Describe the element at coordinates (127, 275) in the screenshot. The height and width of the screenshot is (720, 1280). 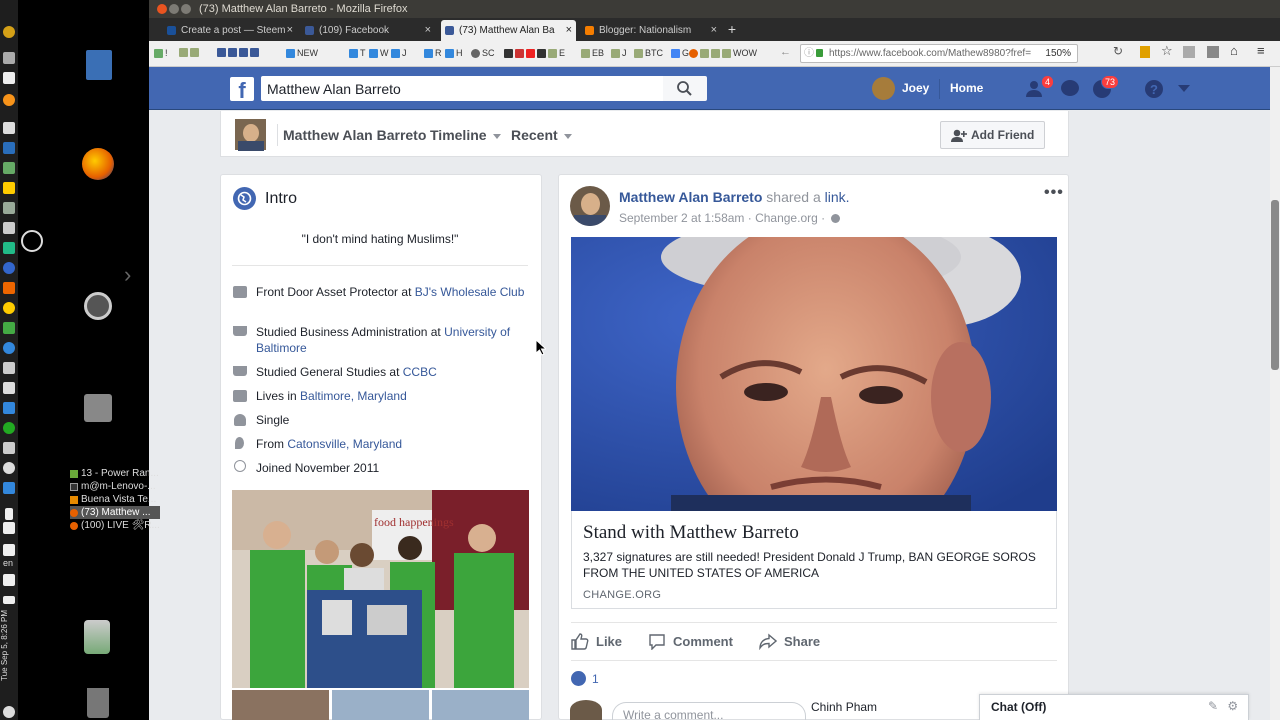
I see `chevron-right-icon: ›` at that location.